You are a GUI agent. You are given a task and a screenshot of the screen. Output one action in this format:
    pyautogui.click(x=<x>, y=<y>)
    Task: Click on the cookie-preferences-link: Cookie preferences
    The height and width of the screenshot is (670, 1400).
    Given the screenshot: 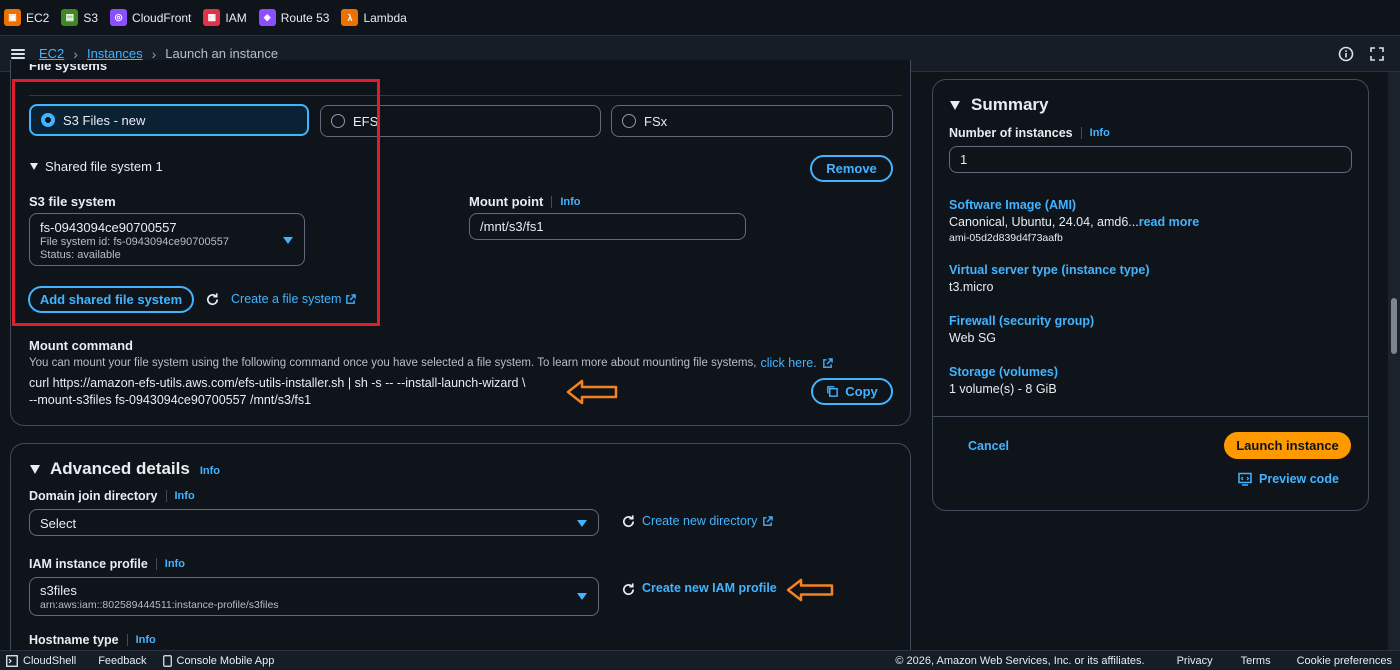 What is the action you would take?
    pyautogui.click(x=1344, y=661)
    